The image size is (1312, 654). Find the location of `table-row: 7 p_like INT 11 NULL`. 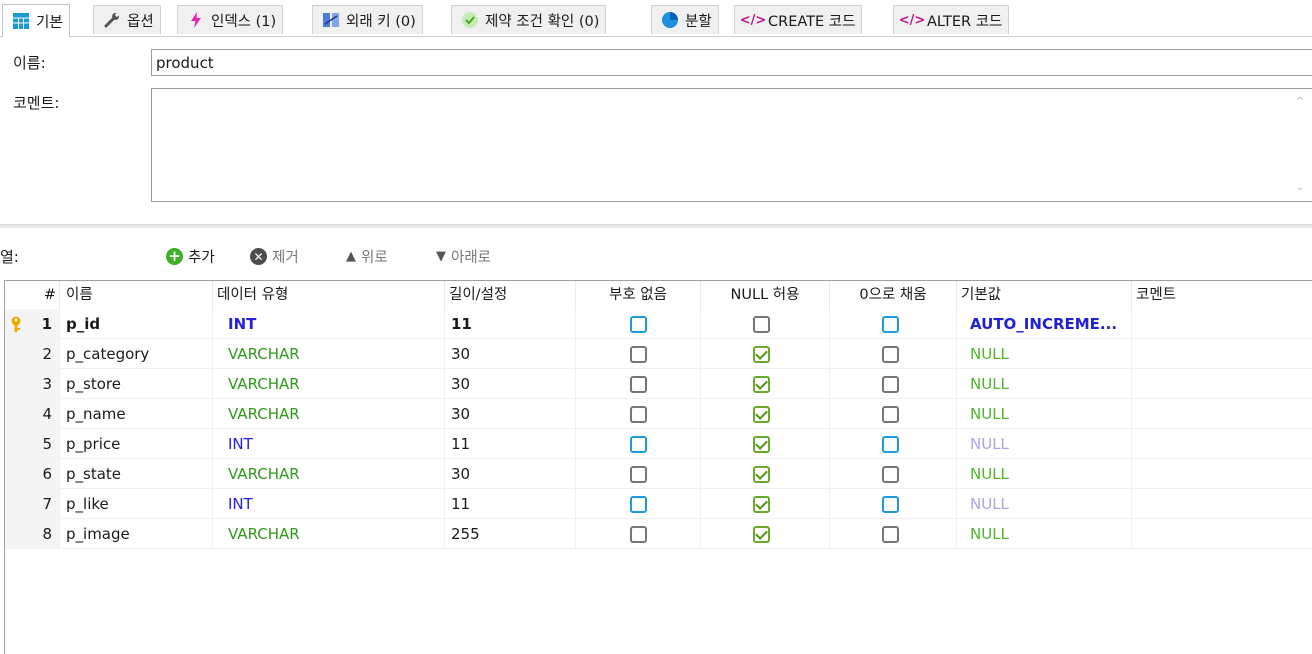

table-row: 7 p_like INT 11 NULL is located at coordinates (658, 504).